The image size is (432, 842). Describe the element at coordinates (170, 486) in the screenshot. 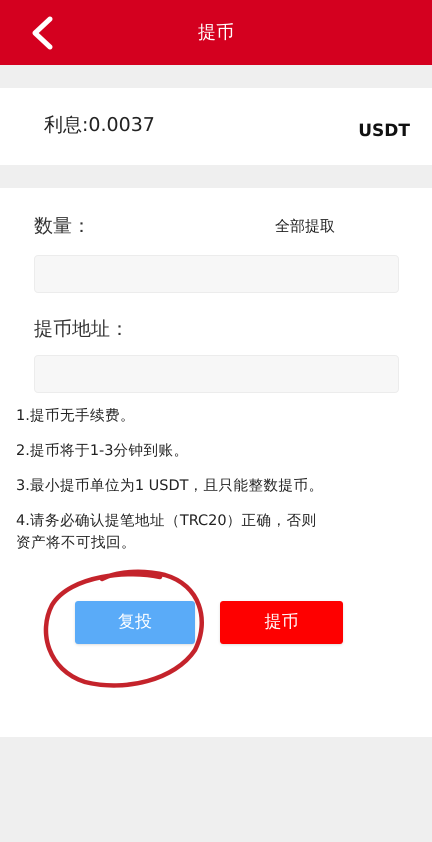

I see `note-text: 3.最小提币单位为1 USDT，且只能整数提币。` at that location.